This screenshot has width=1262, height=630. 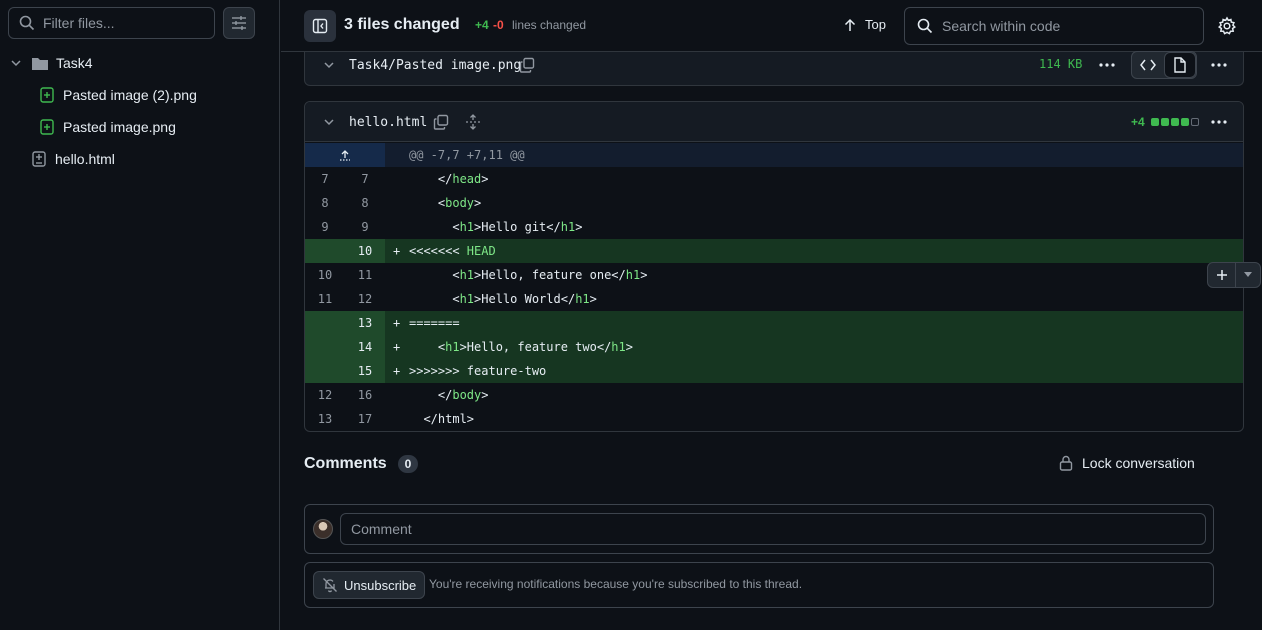 I want to click on diff-row-added: 13 + =======, so click(x=774, y=323).